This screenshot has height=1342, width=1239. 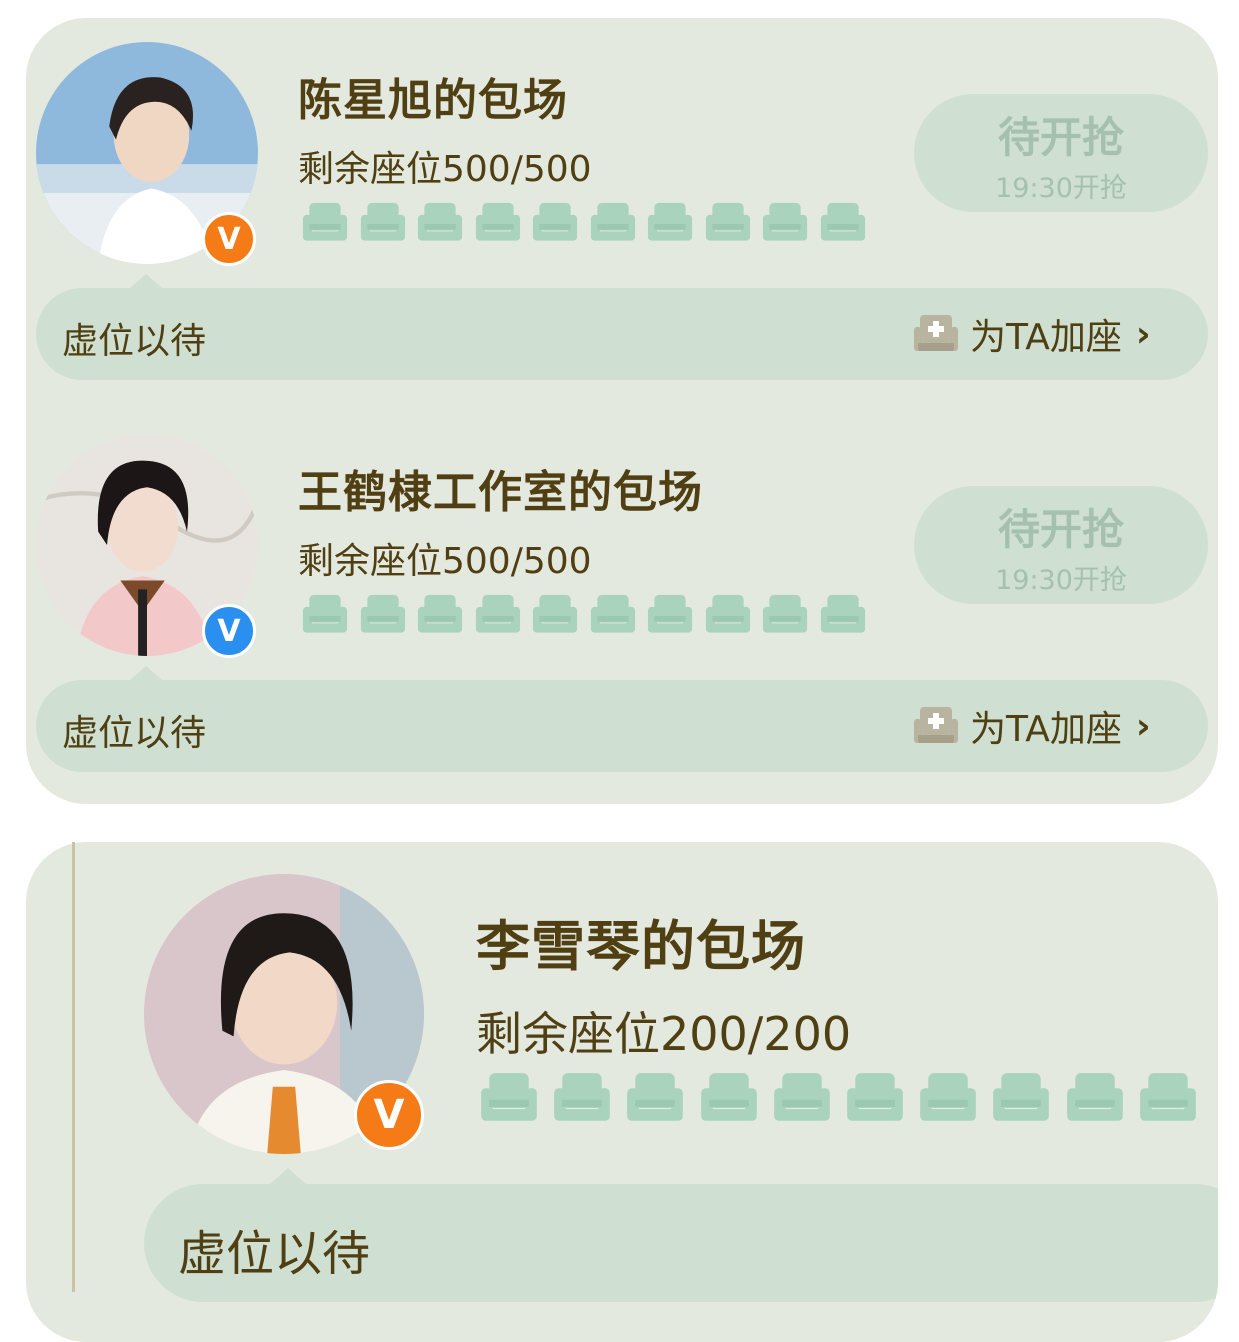 I want to click on seats-remaining: 剩余座位200/200, so click(x=664, y=1034).